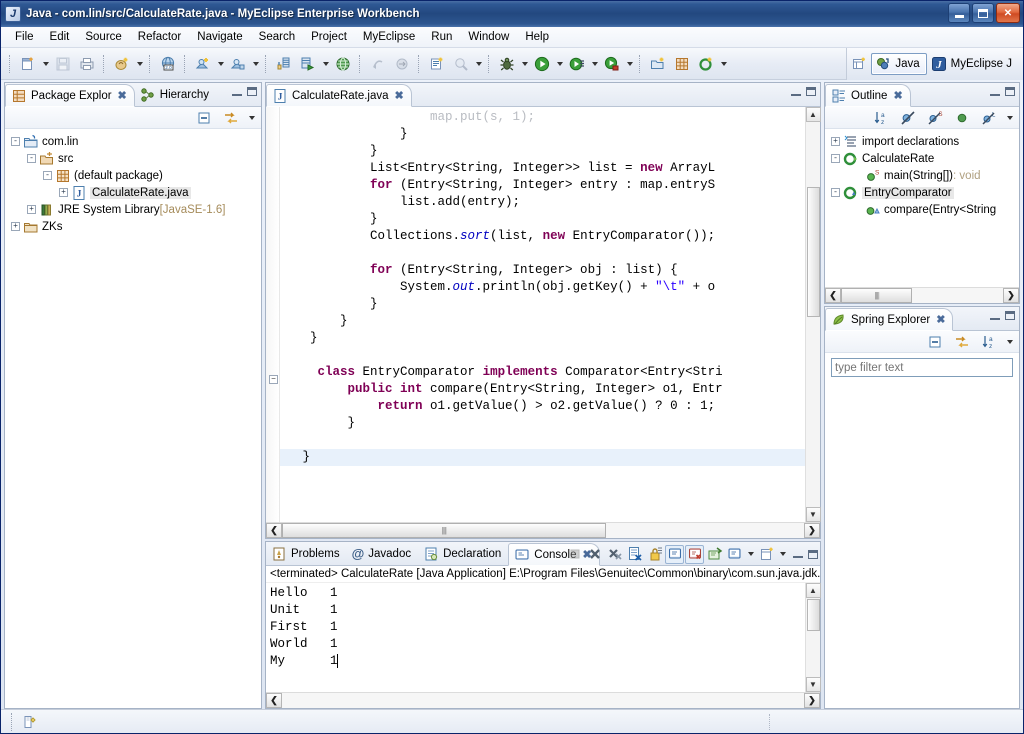 This screenshot has width=1024, height=734. Describe the element at coordinates (308, 64) in the screenshot. I see `server-run-icon` at that location.